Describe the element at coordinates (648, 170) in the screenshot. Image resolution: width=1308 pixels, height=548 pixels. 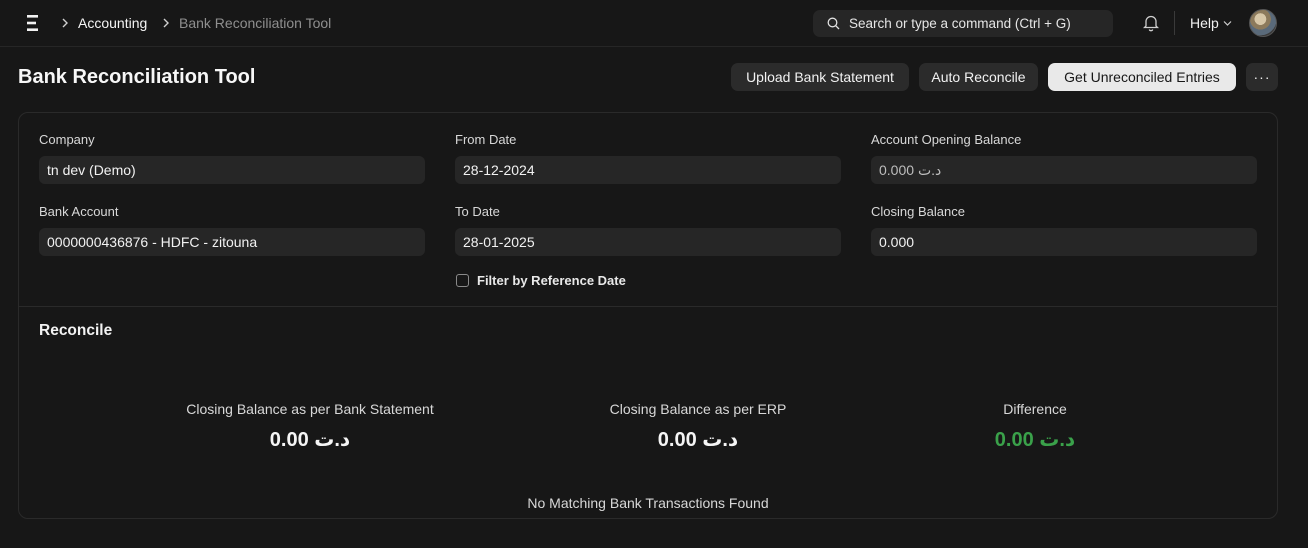
I see `from-date-field: 28-12-2024` at that location.